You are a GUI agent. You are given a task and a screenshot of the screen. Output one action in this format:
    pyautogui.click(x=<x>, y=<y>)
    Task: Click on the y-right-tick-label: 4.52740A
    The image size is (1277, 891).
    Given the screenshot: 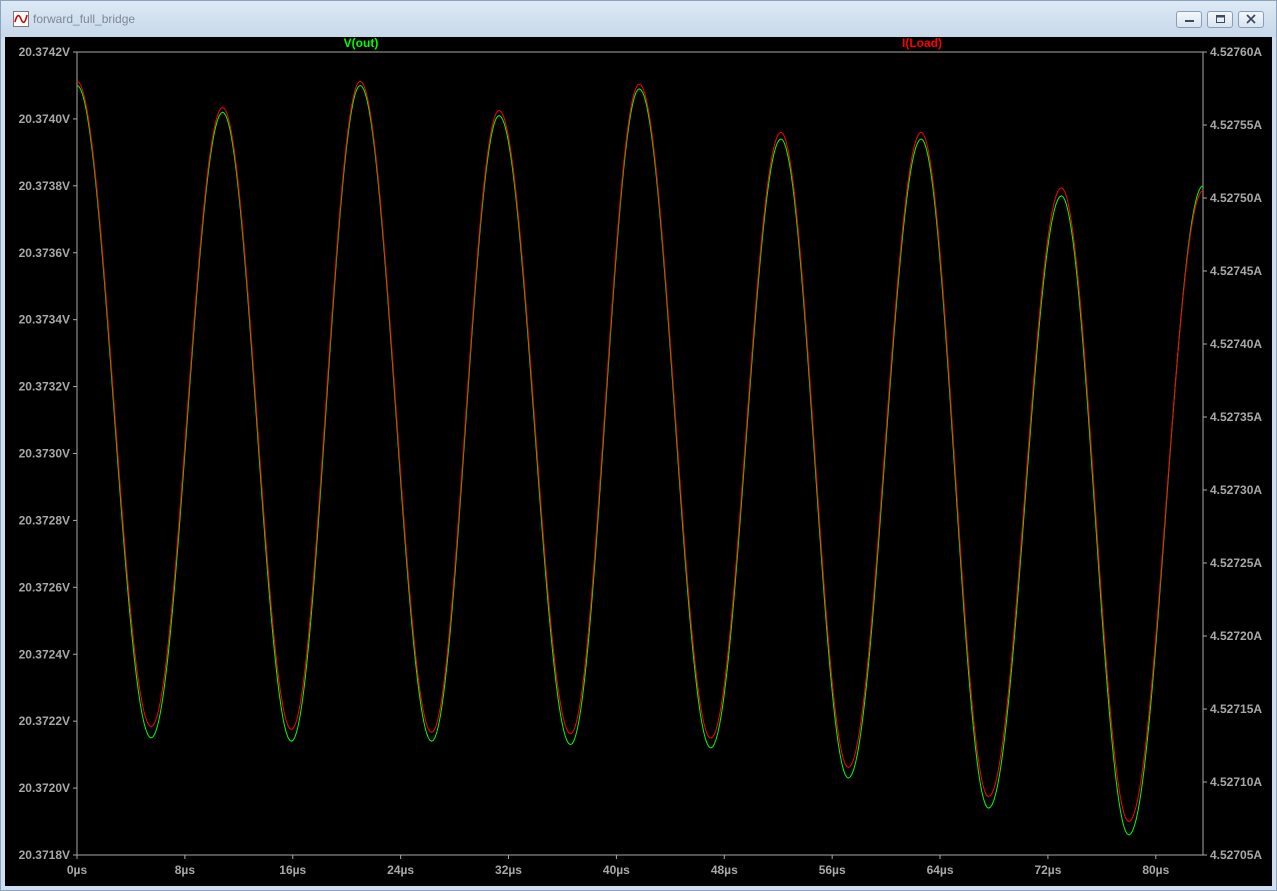 What is the action you would take?
    pyautogui.click(x=1236, y=344)
    